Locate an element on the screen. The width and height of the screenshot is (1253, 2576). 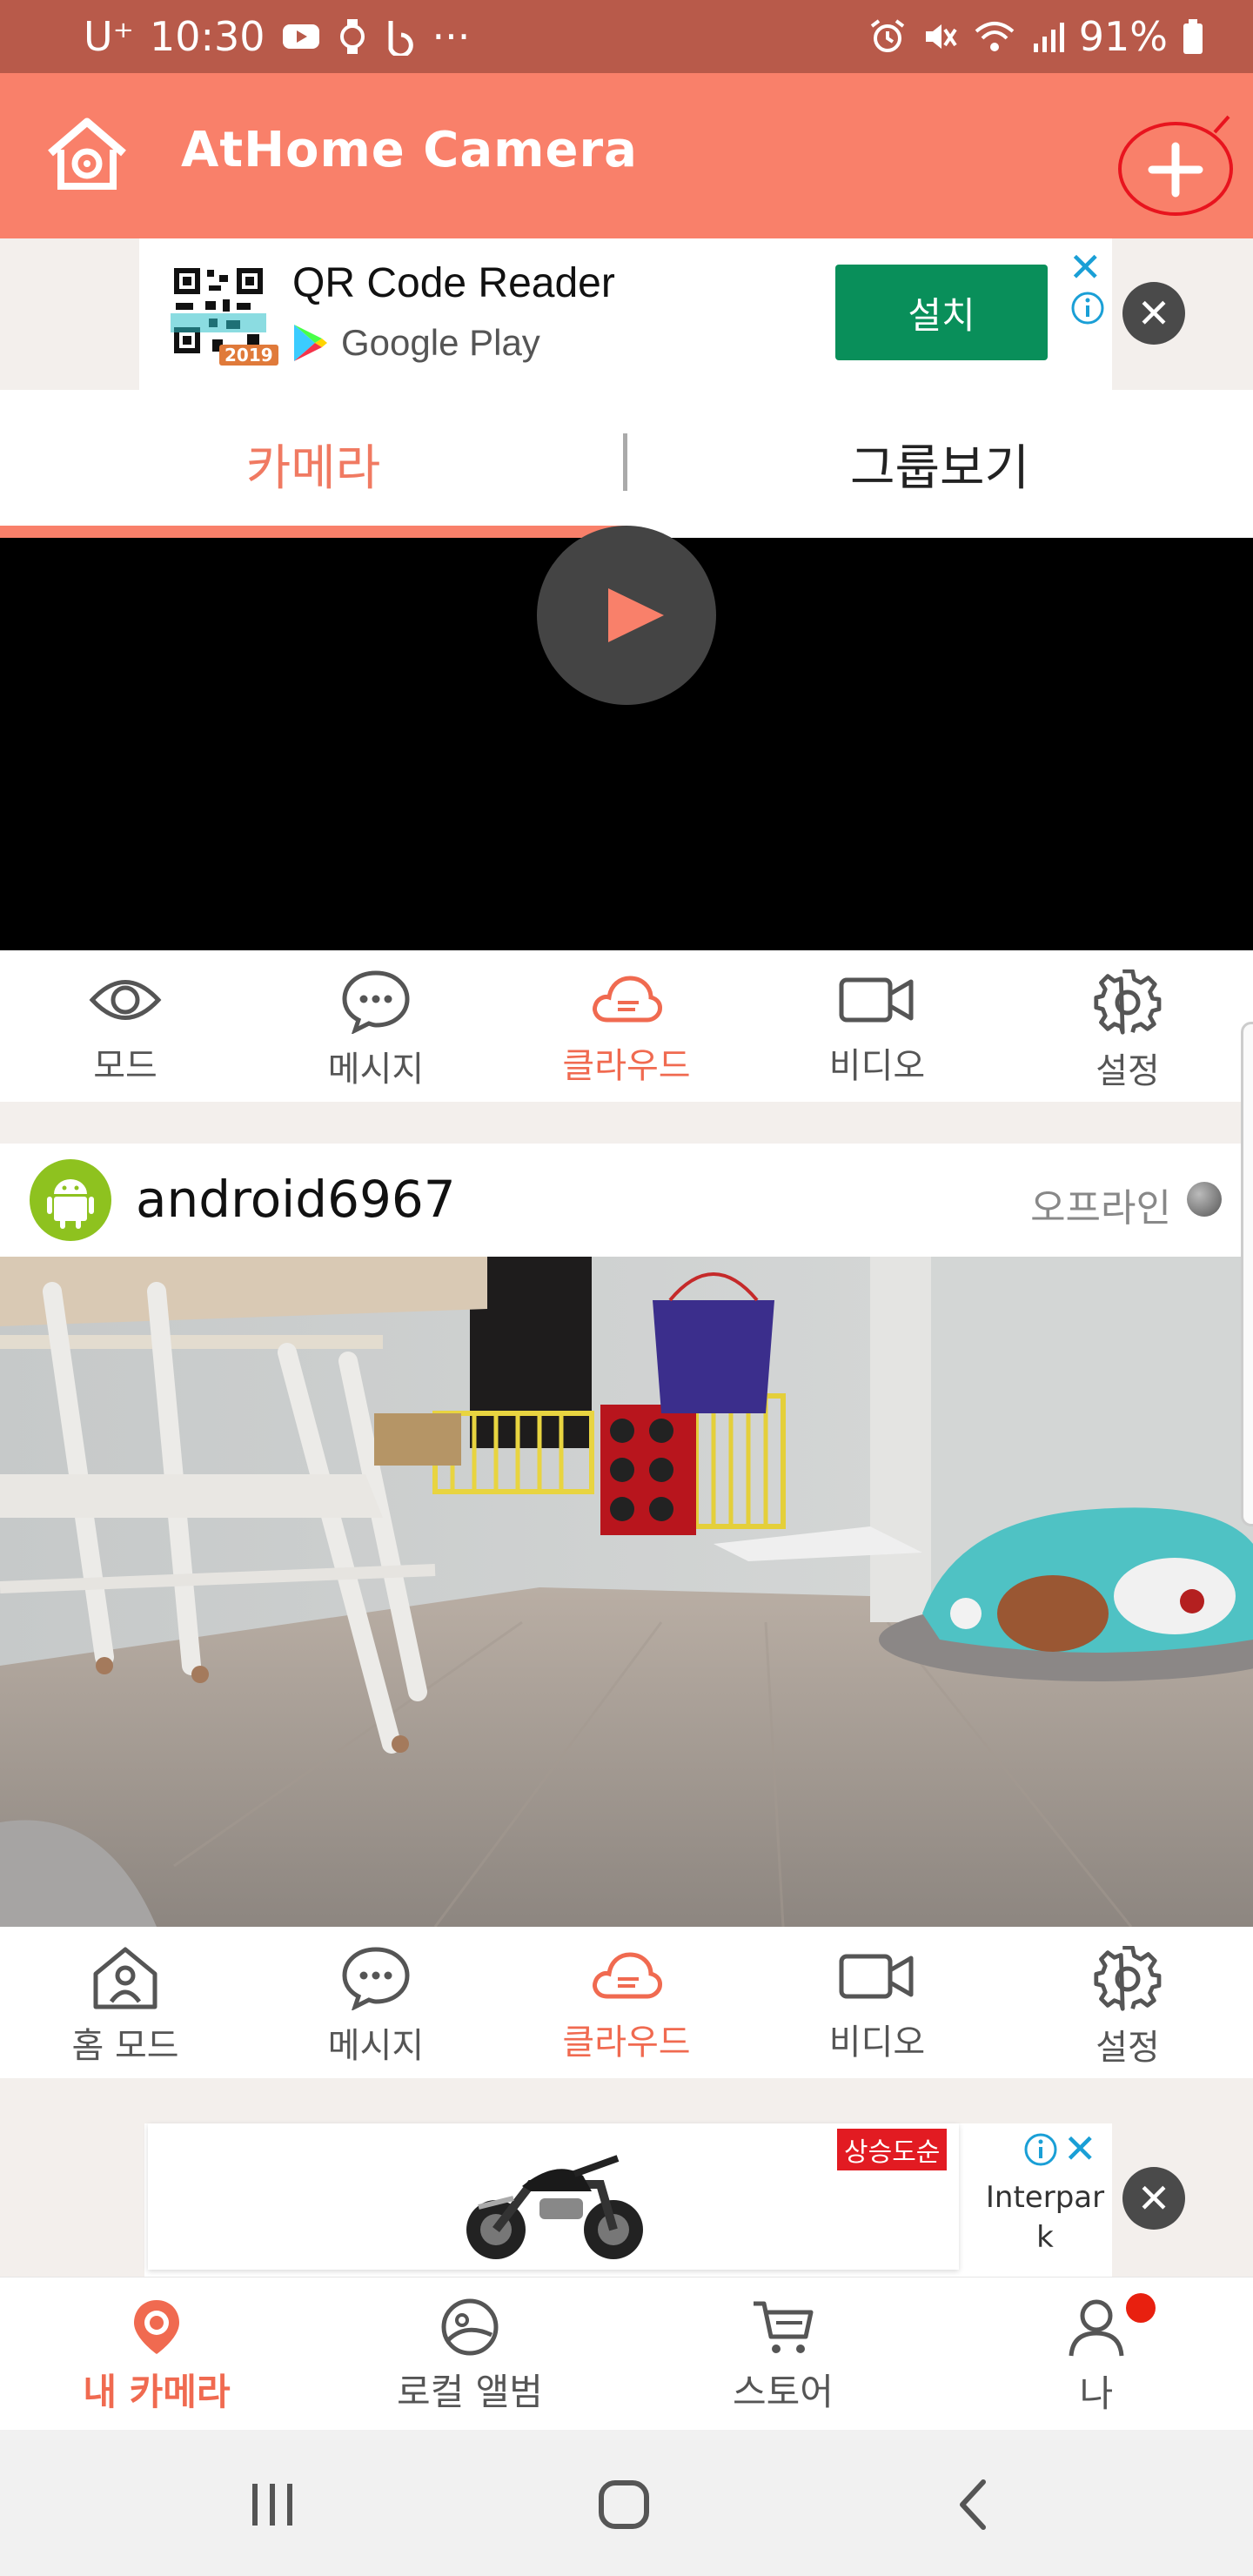
nav-my-camera: 내 카메라 is located at coordinates (156, 2354).